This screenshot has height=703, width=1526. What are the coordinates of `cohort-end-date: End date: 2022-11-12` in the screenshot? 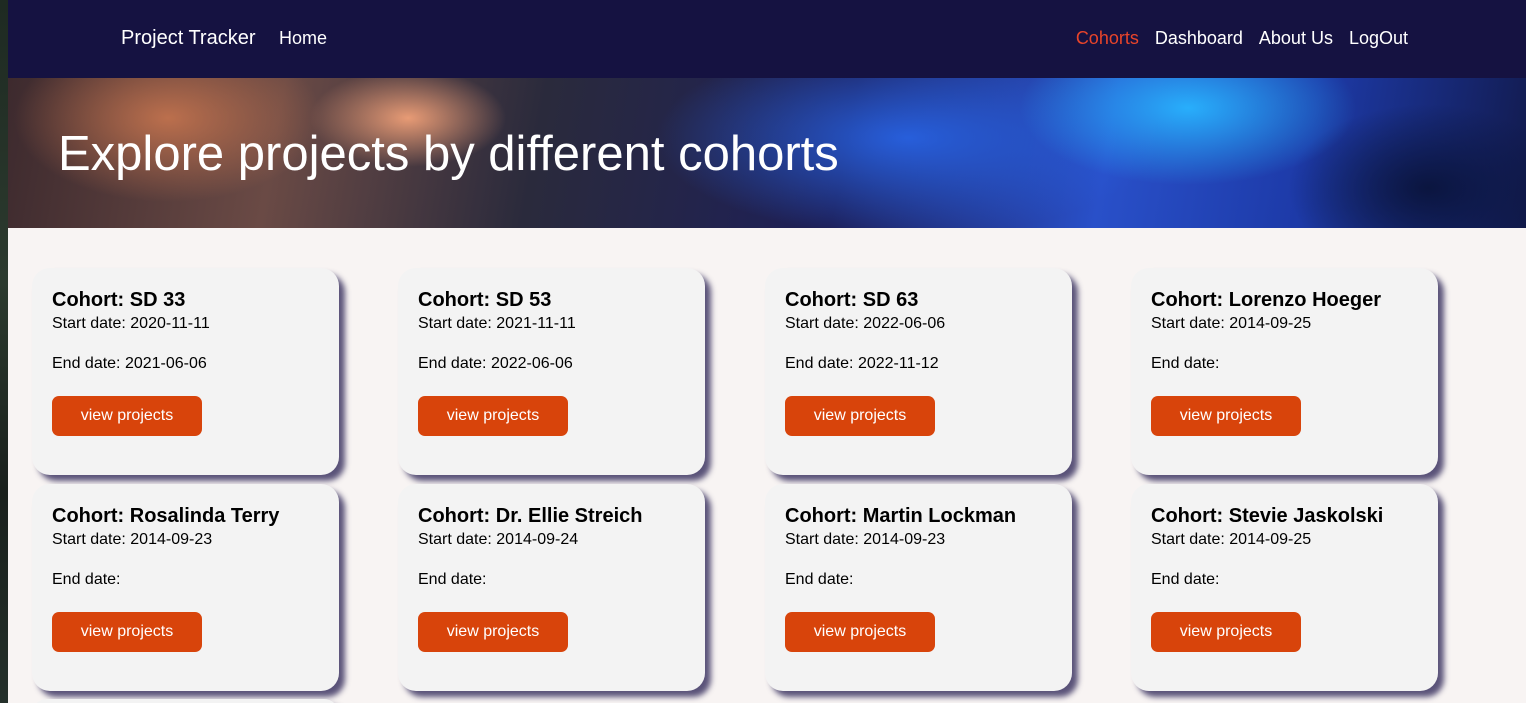 It's located at (862, 363).